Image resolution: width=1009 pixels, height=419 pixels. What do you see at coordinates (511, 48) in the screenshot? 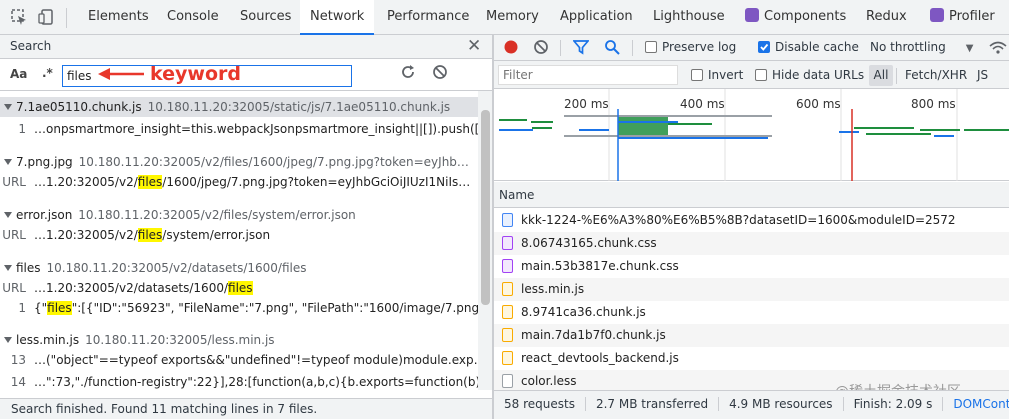
I see `record-icon` at bounding box center [511, 48].